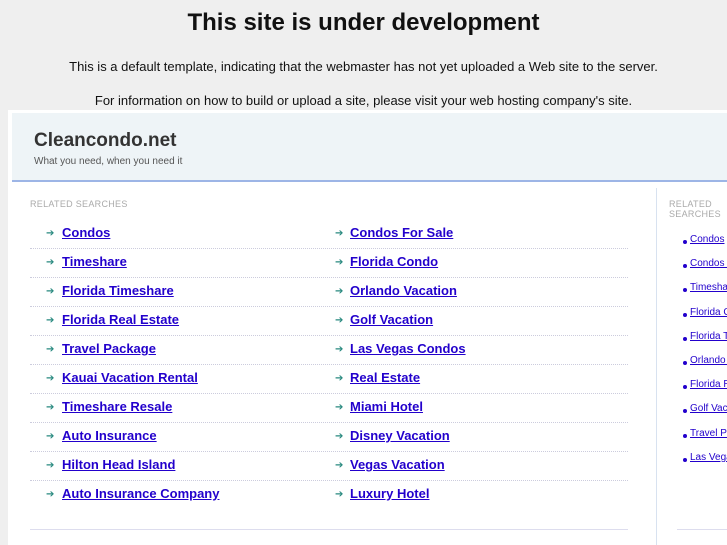 The height and width of the screenshot is (545, 727). I want to click on sidebar-search-link: Florida Real Estate, so click(708, 384).